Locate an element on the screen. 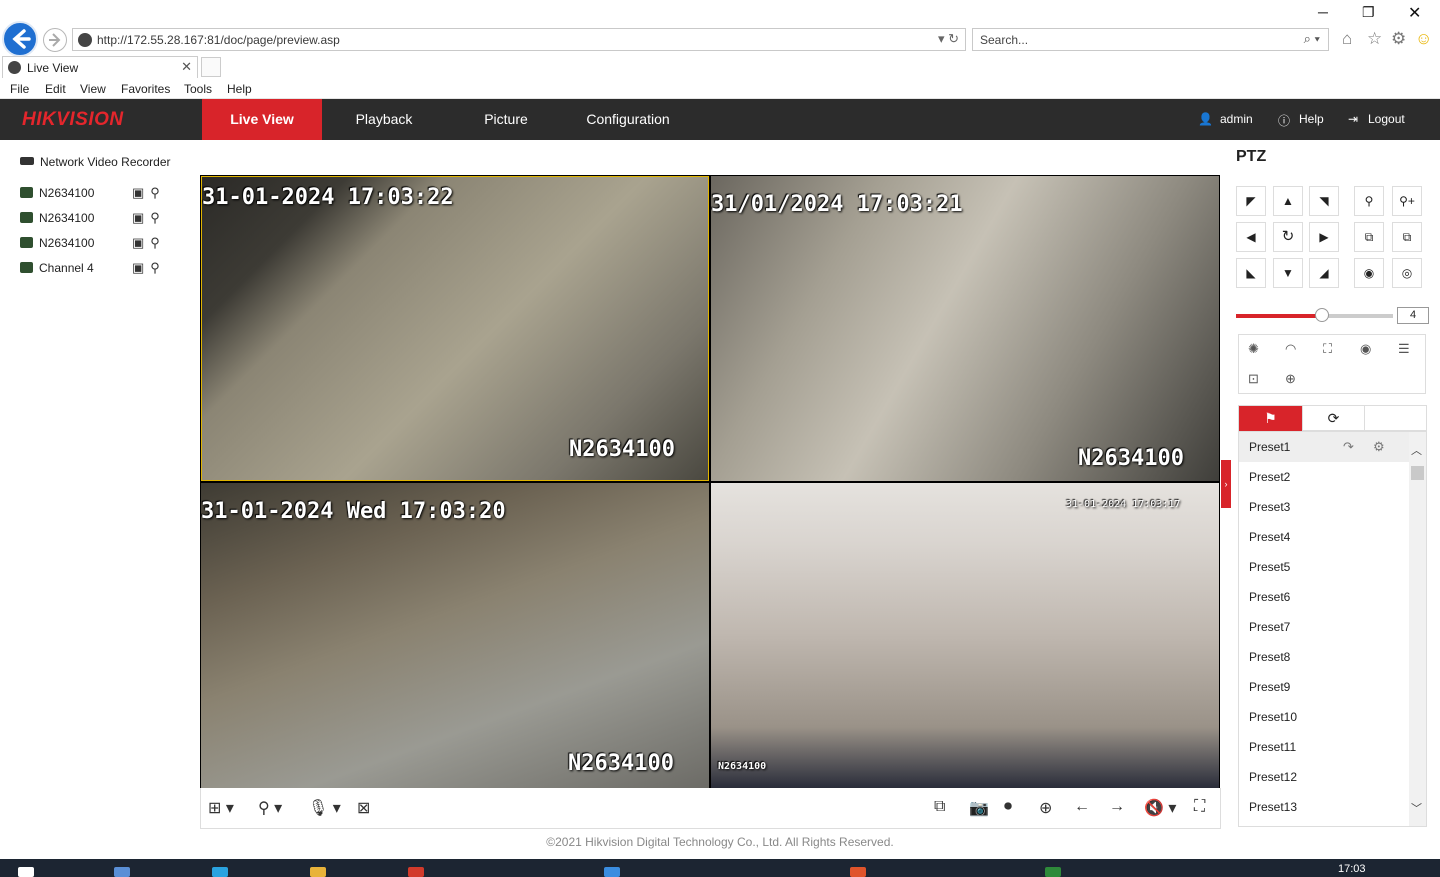 This screenshot has width=1440, height=877. menu-favorites: Favorites is located at coordinates (145, 89).